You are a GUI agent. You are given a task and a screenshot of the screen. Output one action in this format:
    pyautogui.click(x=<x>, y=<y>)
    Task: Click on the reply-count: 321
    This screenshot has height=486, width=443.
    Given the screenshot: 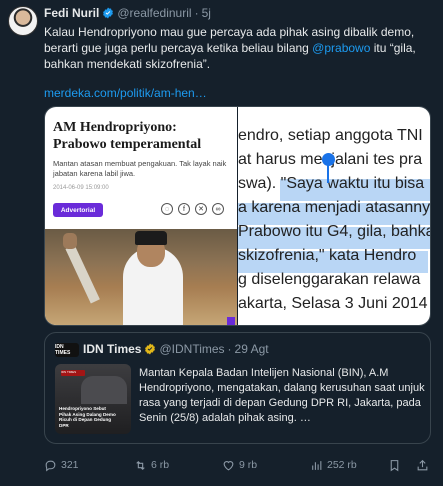 What is the action you would take?
    pyautogui.click(x=70, y=465)
    